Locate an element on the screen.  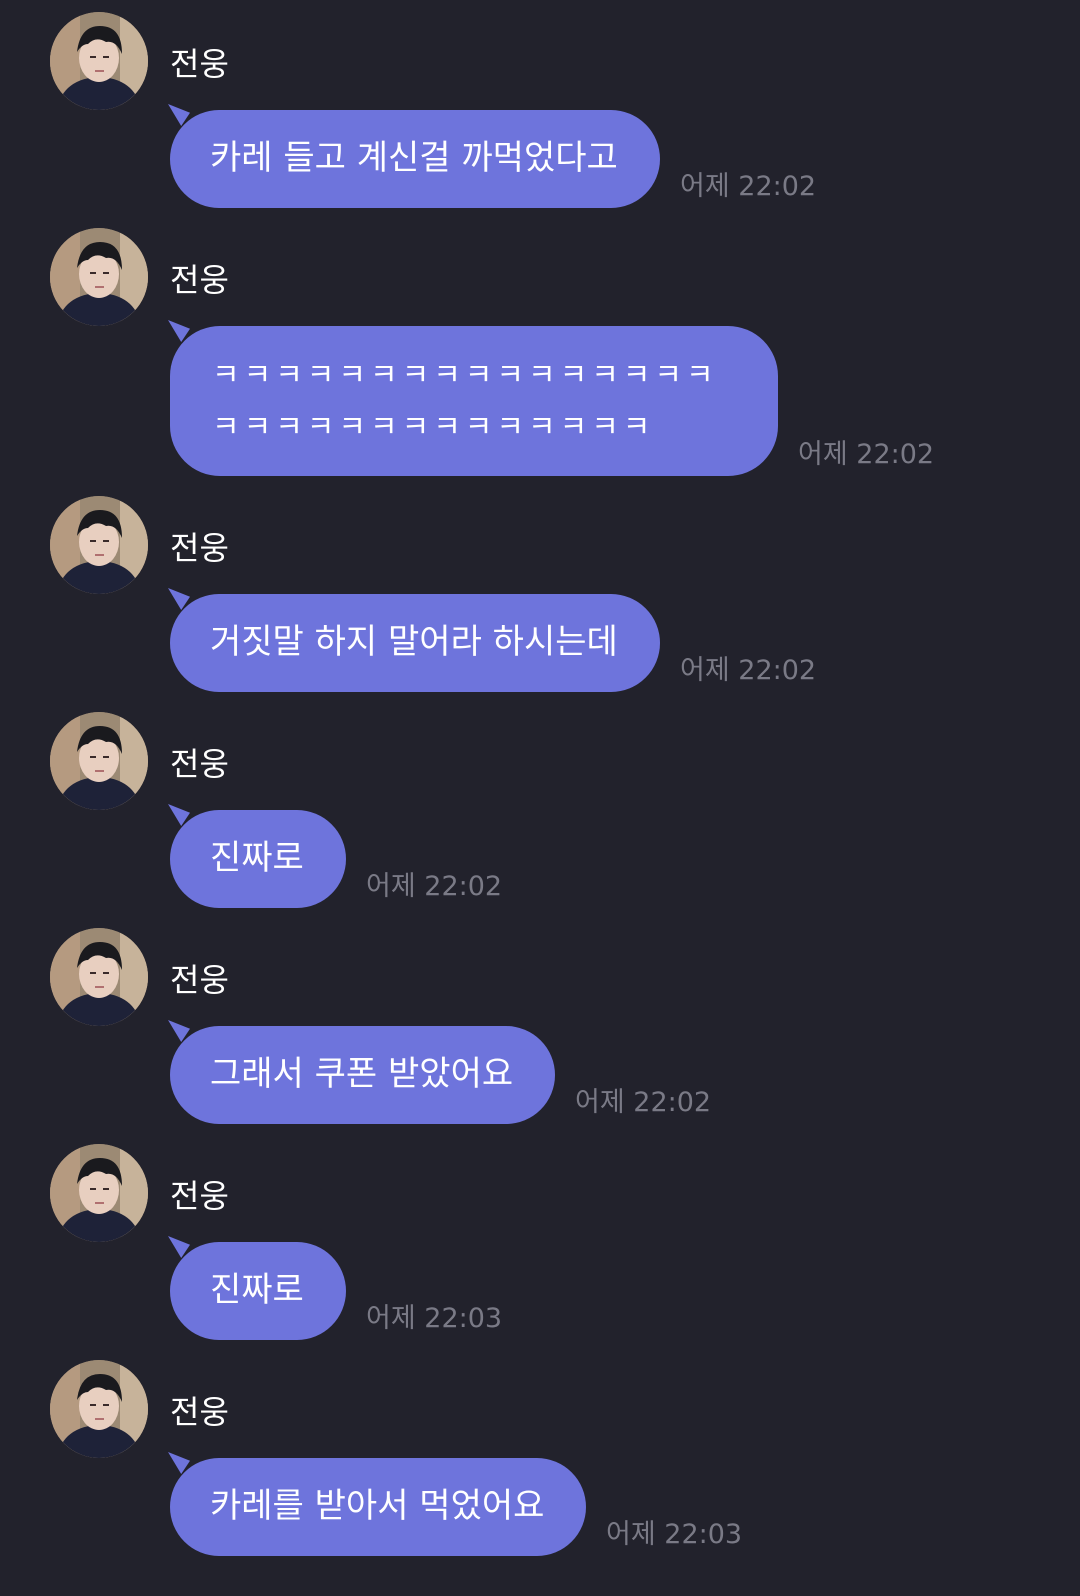
message-text: 카레 들고 계신걸 까먹었다고 is located at coordinates (414, 158).